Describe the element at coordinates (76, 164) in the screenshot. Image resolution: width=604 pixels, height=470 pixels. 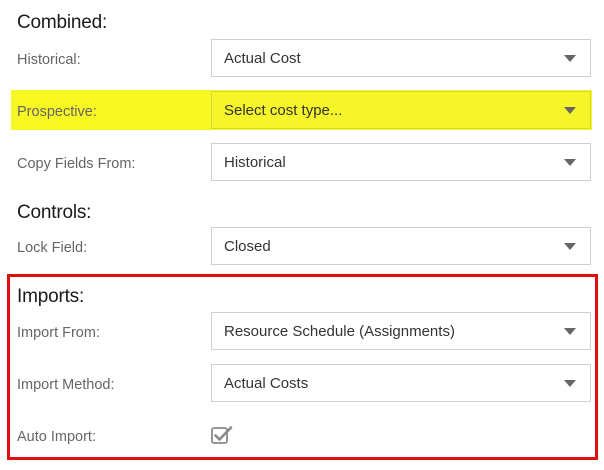
I see `copy-fields-from-label: Copy Fields From:` at that location.